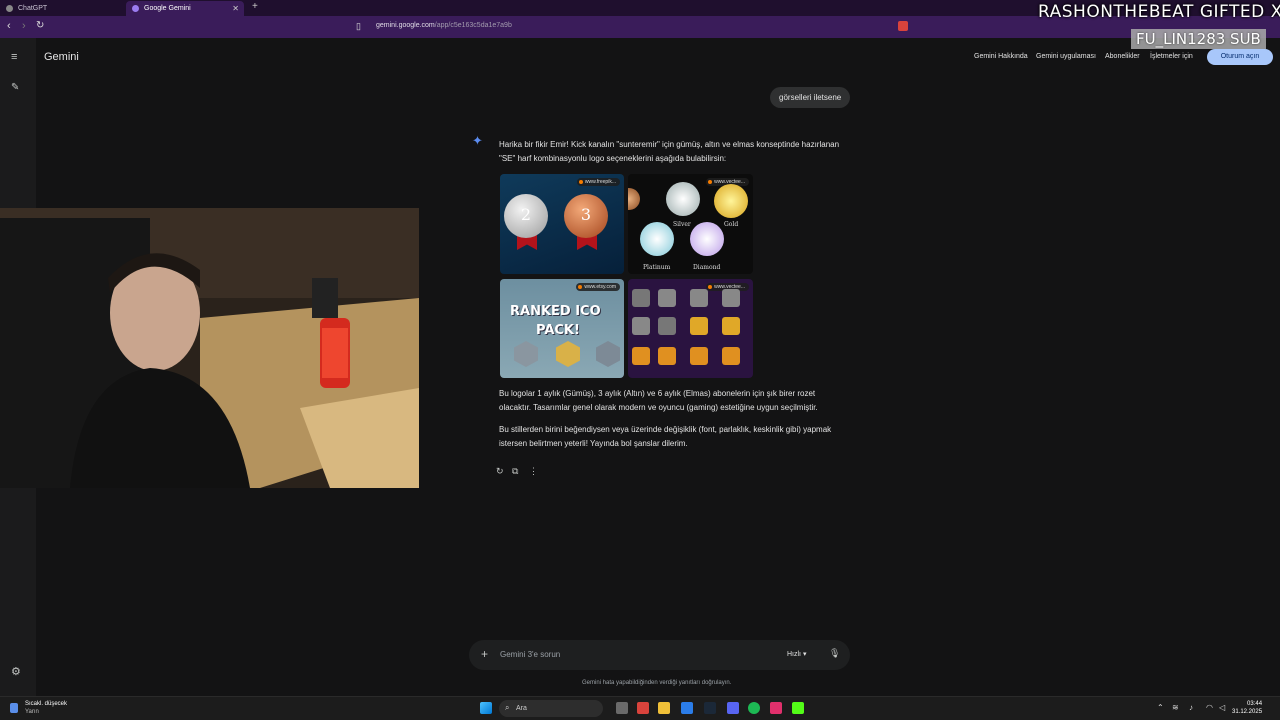 The image size is (1280, 720). What do you see at coordinates (657, 239) in the screenshot?
I see `platinum-badge` at bounding box center [657, 239].